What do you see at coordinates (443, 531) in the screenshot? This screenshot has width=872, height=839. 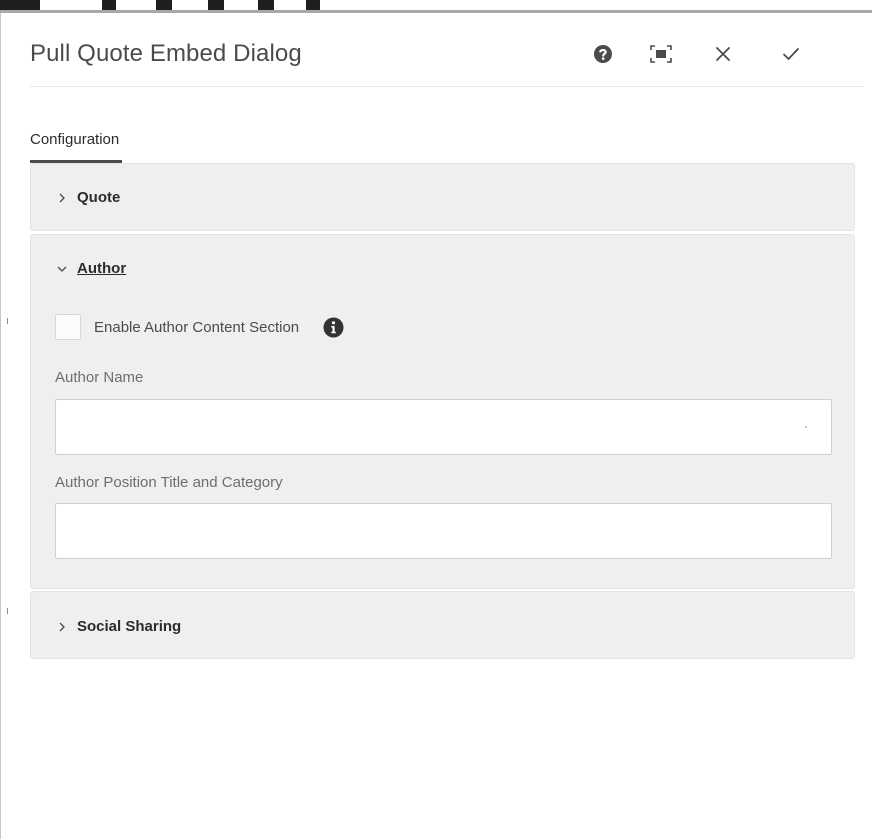 I see `author-position-input` at bounding box center [443, 531].